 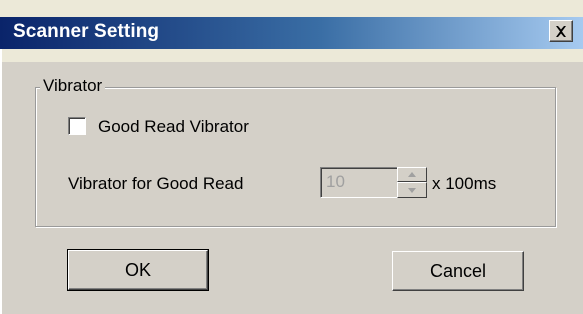 I want to click on window-title: Scanner Setting, so click(x=86, y=31).